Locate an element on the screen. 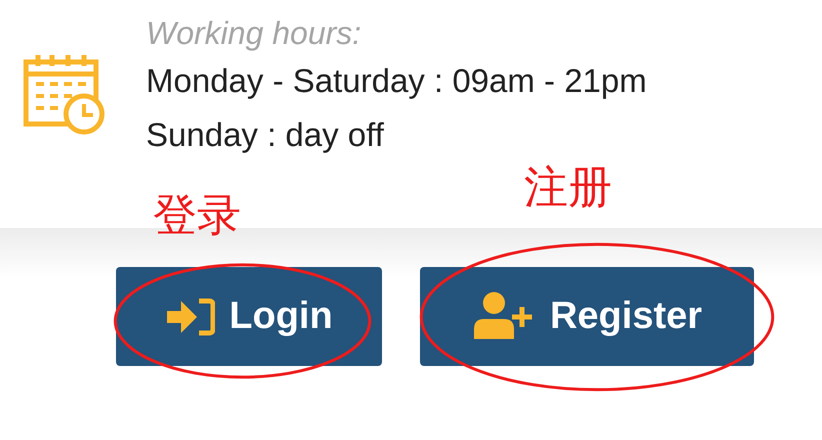 The image size is (822, 440). hours-line: Monday - Saturday : 09am - 21pm is located at coordinates (396, 81).